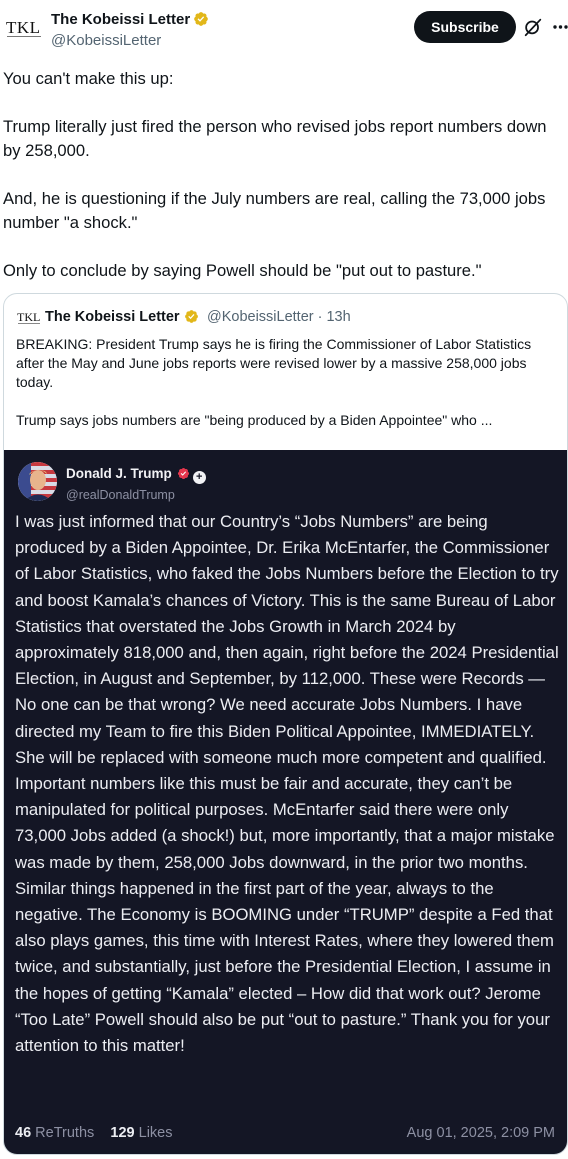 The image size is (568, 1159). Describe the element at coordinates (106, 40) in the screenshot. I see `author-handle: @KobeissiLetter` at that location.